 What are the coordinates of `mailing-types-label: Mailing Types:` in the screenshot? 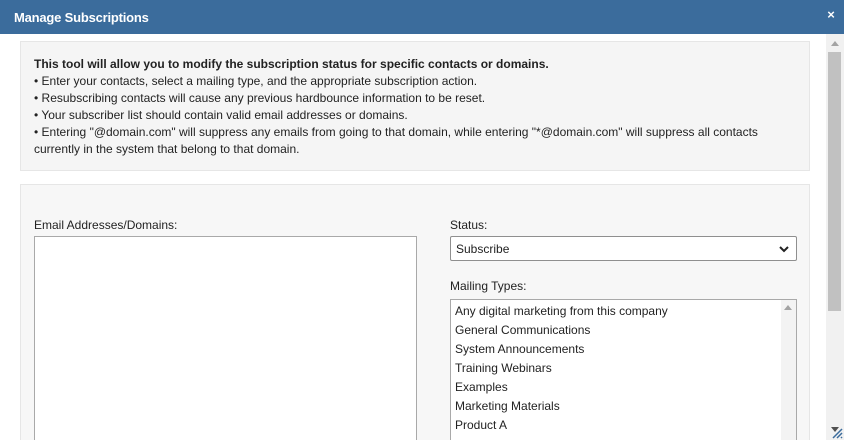 It's located at (488, 286).